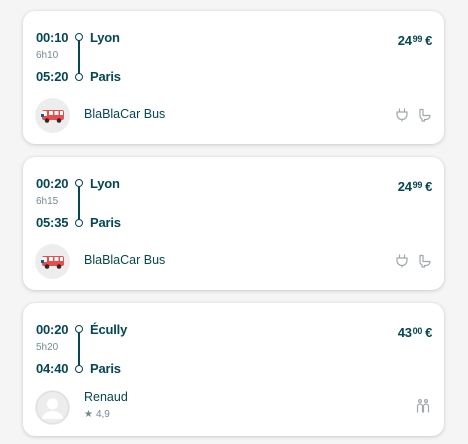 The height and width of the screenshot is (444, 468). What do you see at coordinates (417, 331) in the screenshot?
I see `price-decimals: 00` at bounding box center [417, 331].